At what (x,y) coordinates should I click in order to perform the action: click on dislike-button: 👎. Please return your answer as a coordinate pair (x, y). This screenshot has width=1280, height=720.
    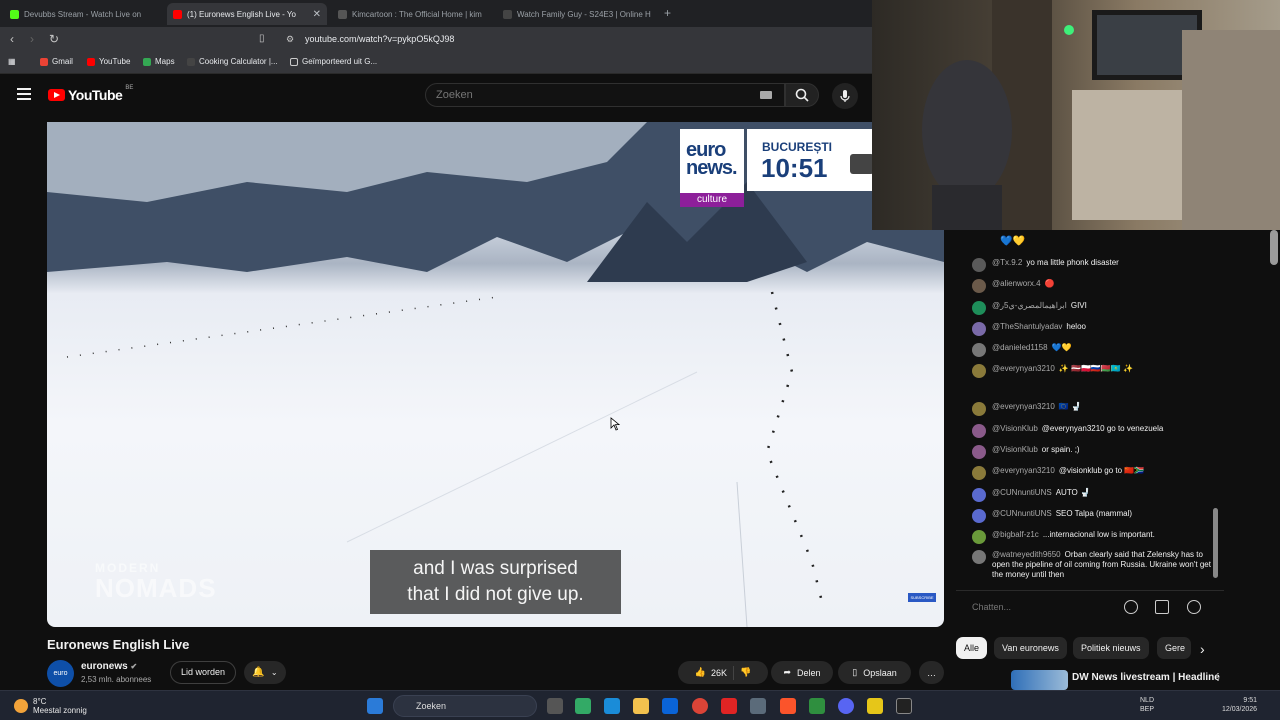
    Looking at the image, I should click on (745, 672).